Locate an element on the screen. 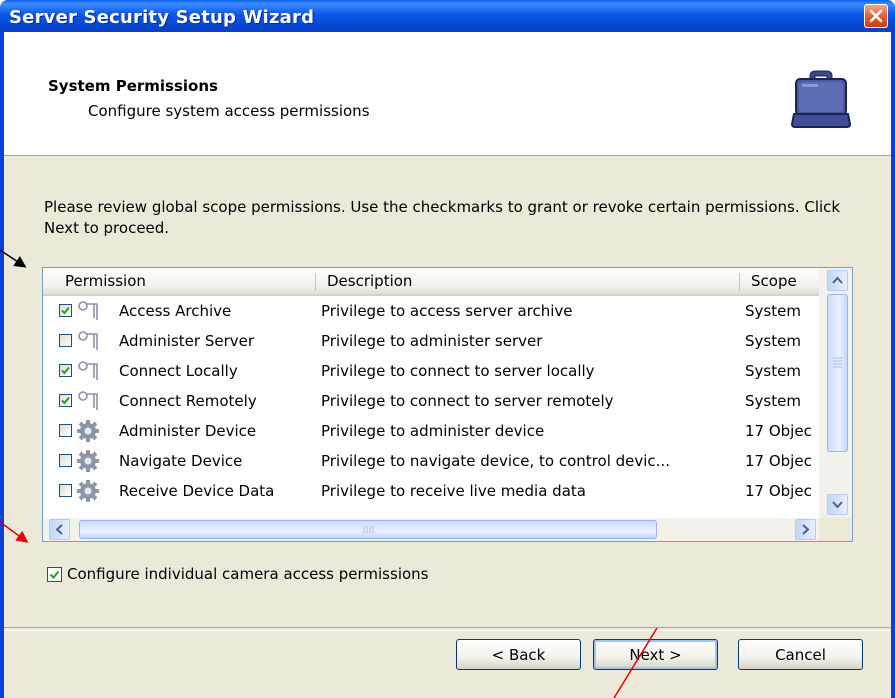 The height and width of the screenshot is (698, 895). window-title: Server Security Setup Wizard is located at coordinates (162, 17).